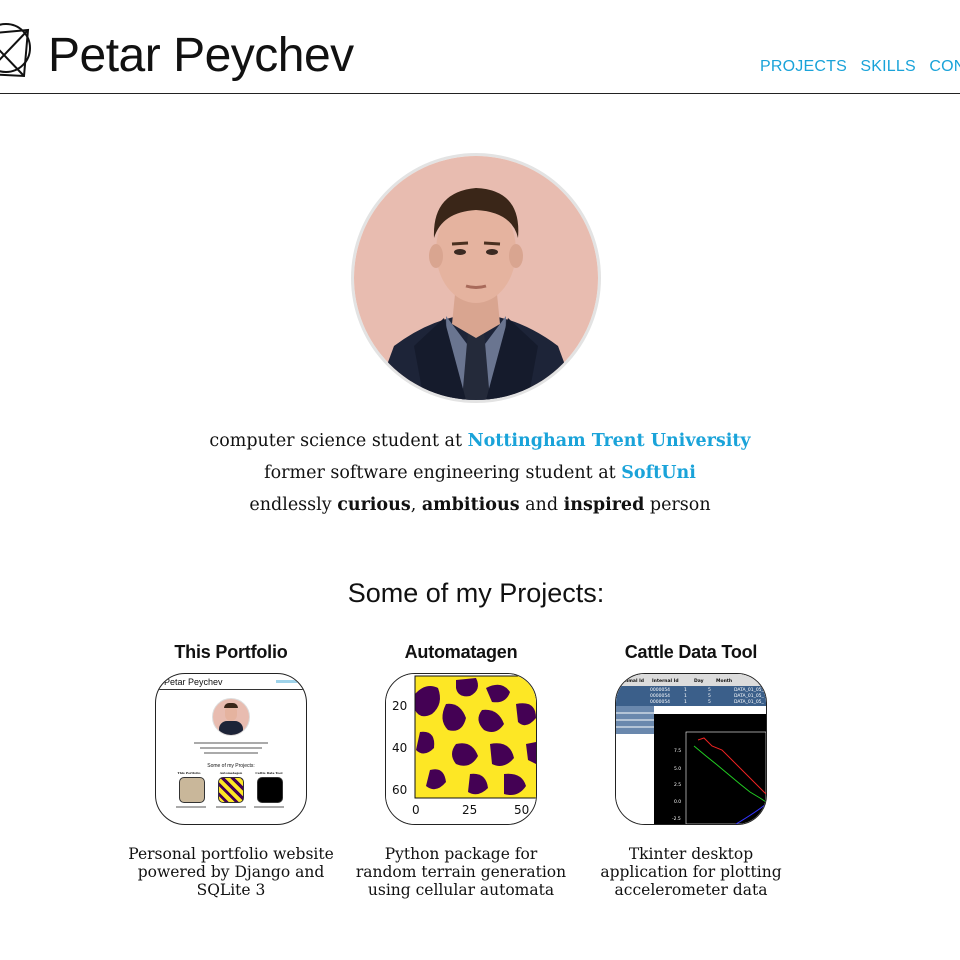 The height and width of the screenshot is (960, 960). I want to click on softuni-link: SoftUni, so click(658, 473).